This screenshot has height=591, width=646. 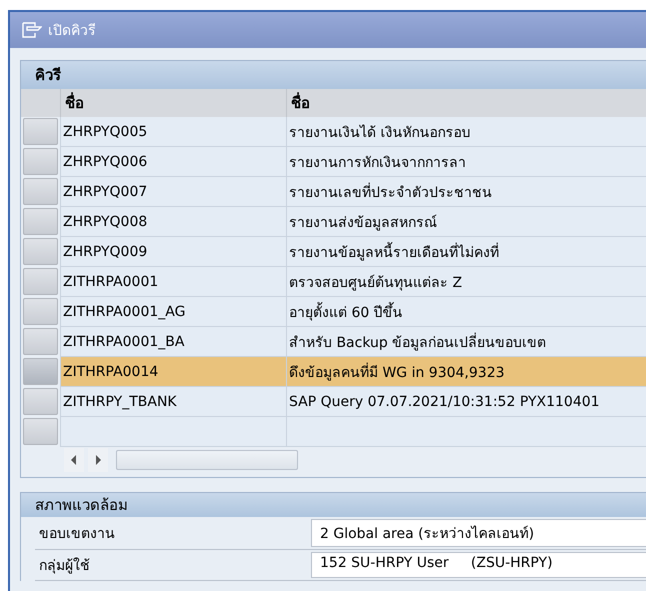 What do you see at coordinates (32, 30) in the screenshot?
I see `open-folder-icon` at bounding box center [32, 30].